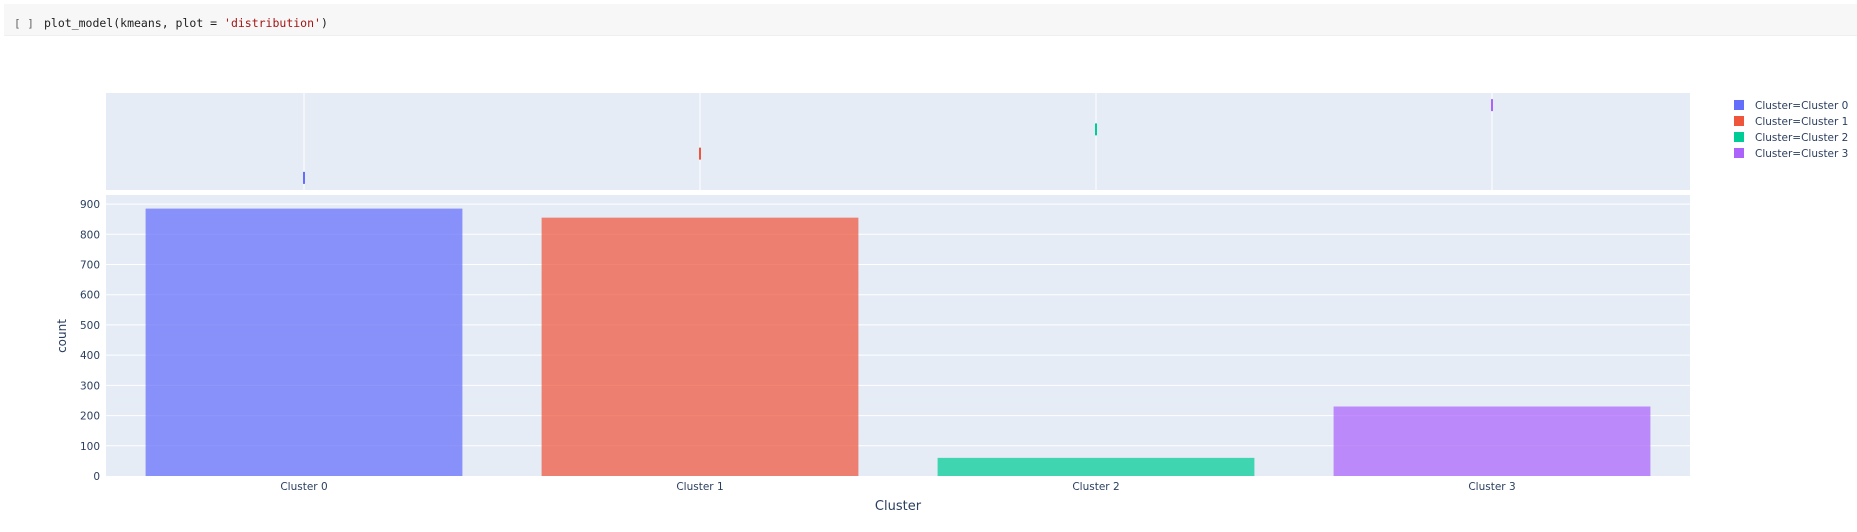 This screenshot has width=1857, height=532. I want to click on x-tick-label: Cluster 1, so click(699, 487).